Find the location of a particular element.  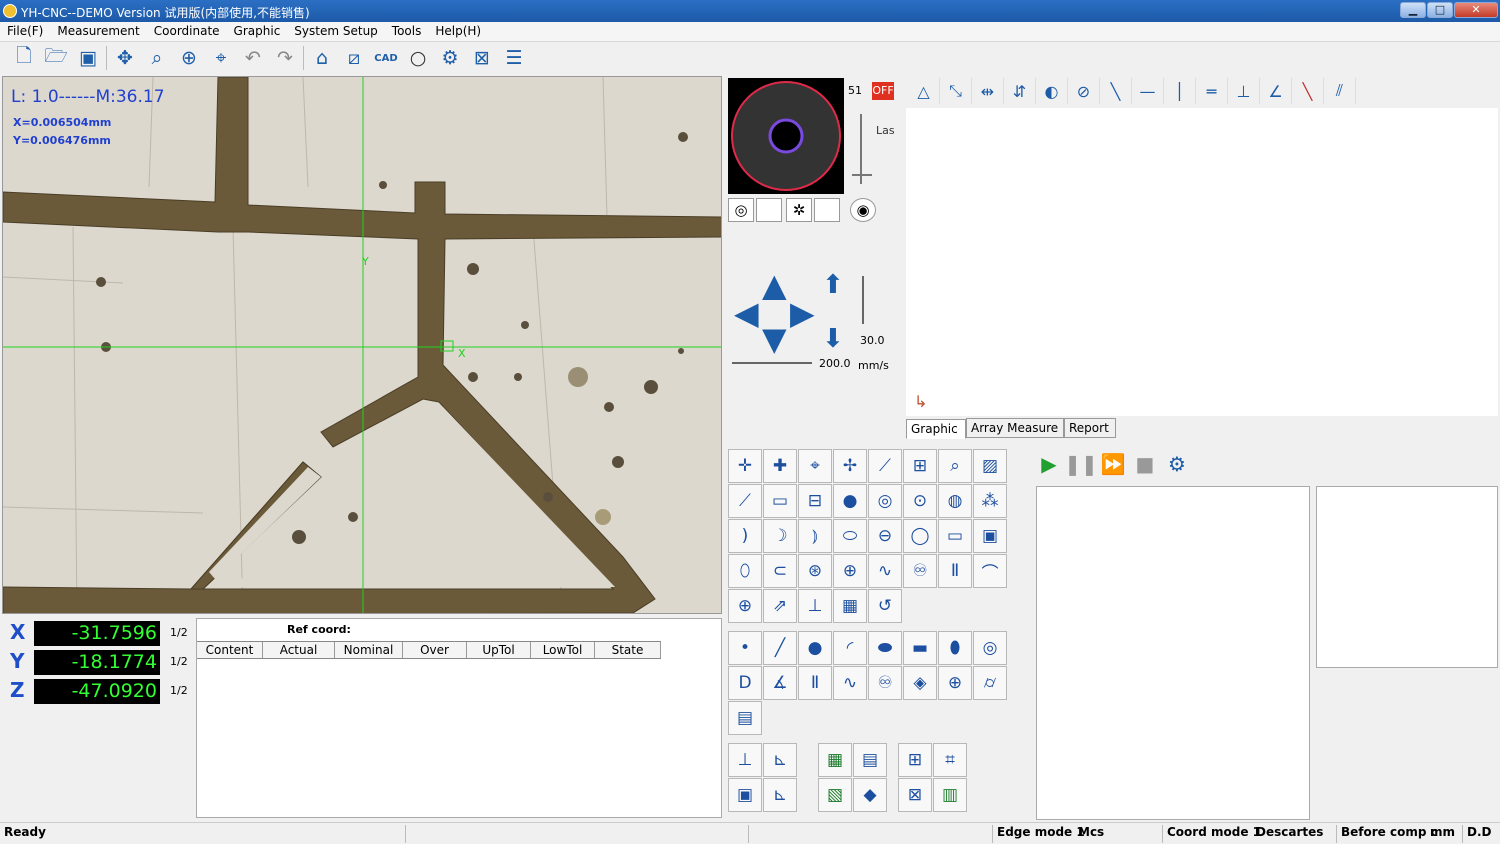

new-file-icon: 🗋 is located at coordinates (24, 58).